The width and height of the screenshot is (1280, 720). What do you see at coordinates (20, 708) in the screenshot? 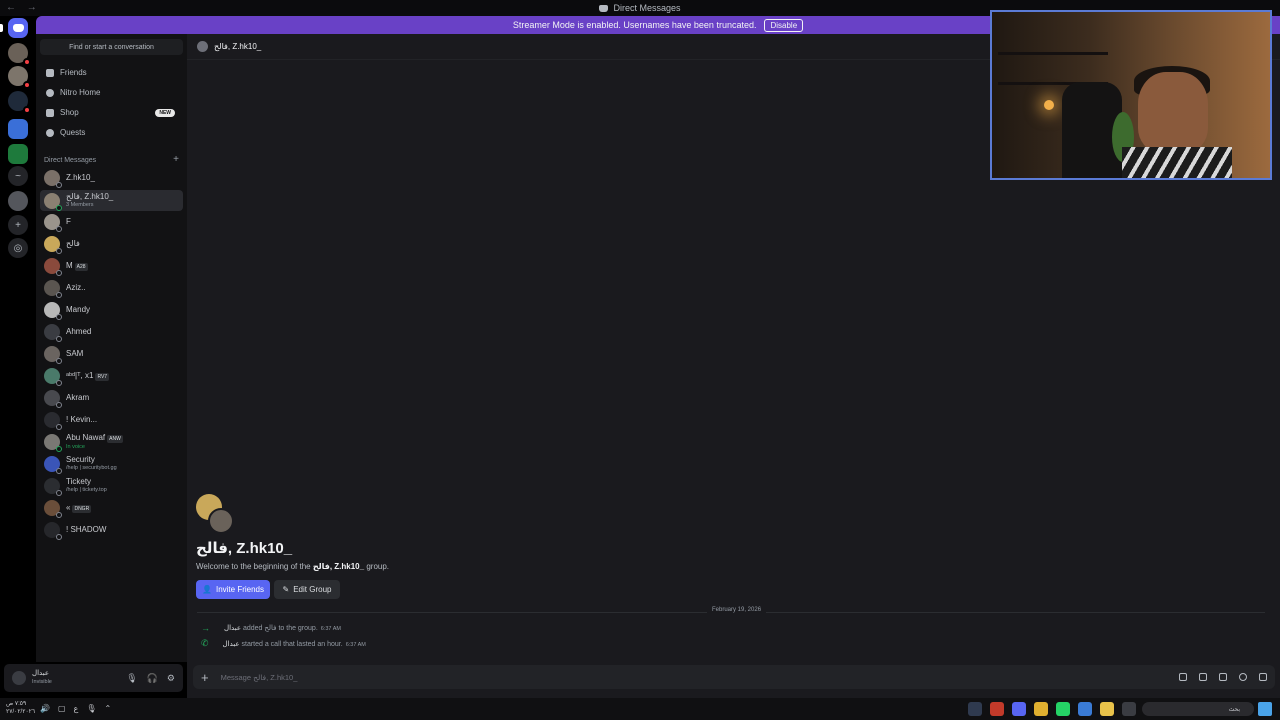
I see `taskbar-clock: ٧:٥٩ ص ٢٧/٠٢/٢٠٢٦` at bounding box center [20, 708].